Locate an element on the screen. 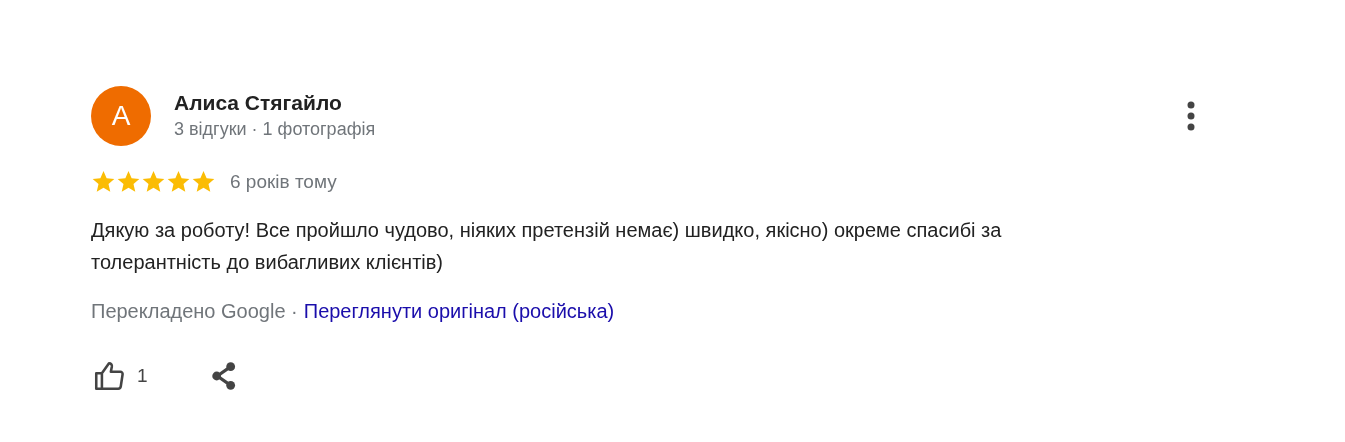 The width and height of the screenshot is (1345, 442). author-meta: 3 відгуки · 1 фотографія is located at coordinates (275, 129).